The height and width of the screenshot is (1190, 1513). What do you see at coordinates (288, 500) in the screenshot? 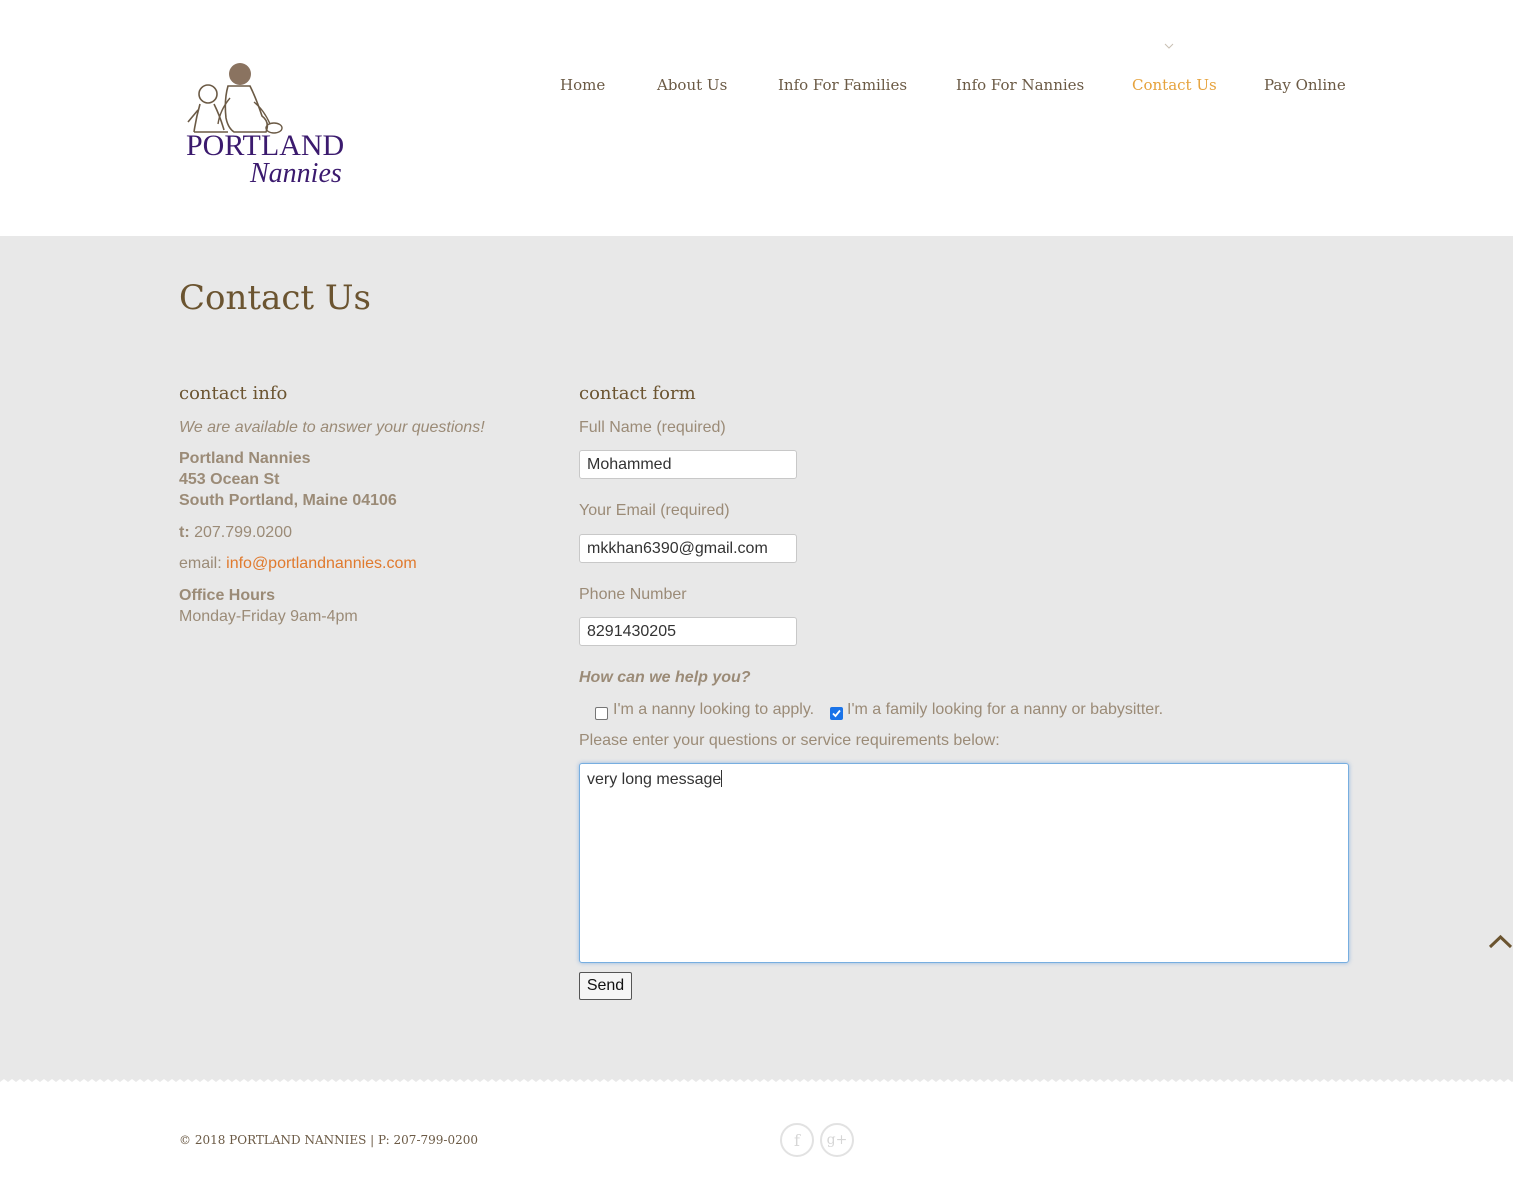
I see `city-address: South Portland, Maine 04106` at bounding box center [288, 500].